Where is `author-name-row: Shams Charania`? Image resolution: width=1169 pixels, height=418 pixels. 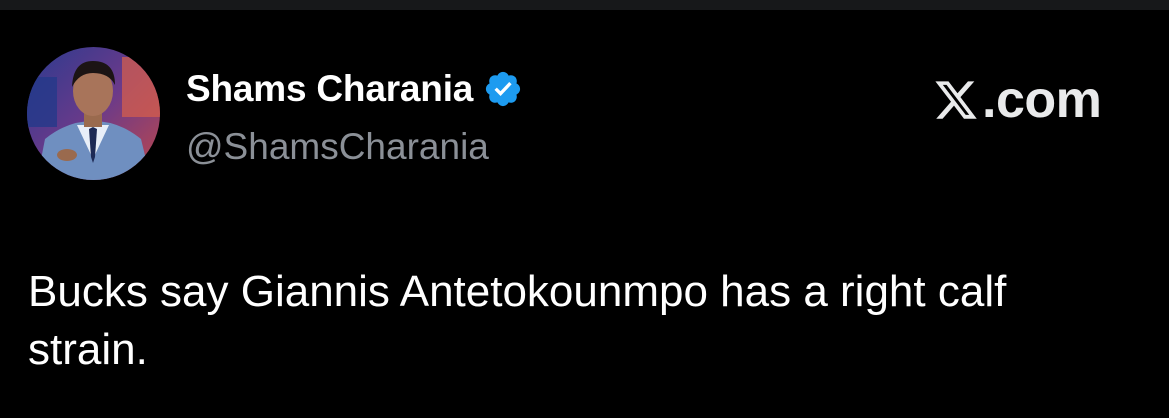 author-name-row: Shams Charania is located at coordinates (354, 89).